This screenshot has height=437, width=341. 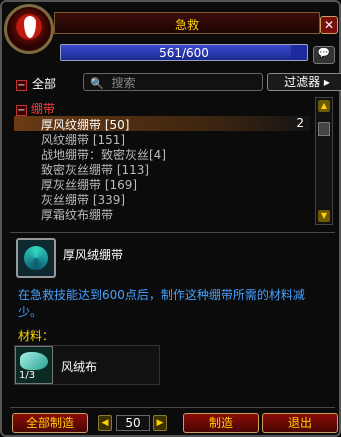 I want to click on recipe-row: 战地绷带：致密灰丝[4], so click(x=162, y=154).